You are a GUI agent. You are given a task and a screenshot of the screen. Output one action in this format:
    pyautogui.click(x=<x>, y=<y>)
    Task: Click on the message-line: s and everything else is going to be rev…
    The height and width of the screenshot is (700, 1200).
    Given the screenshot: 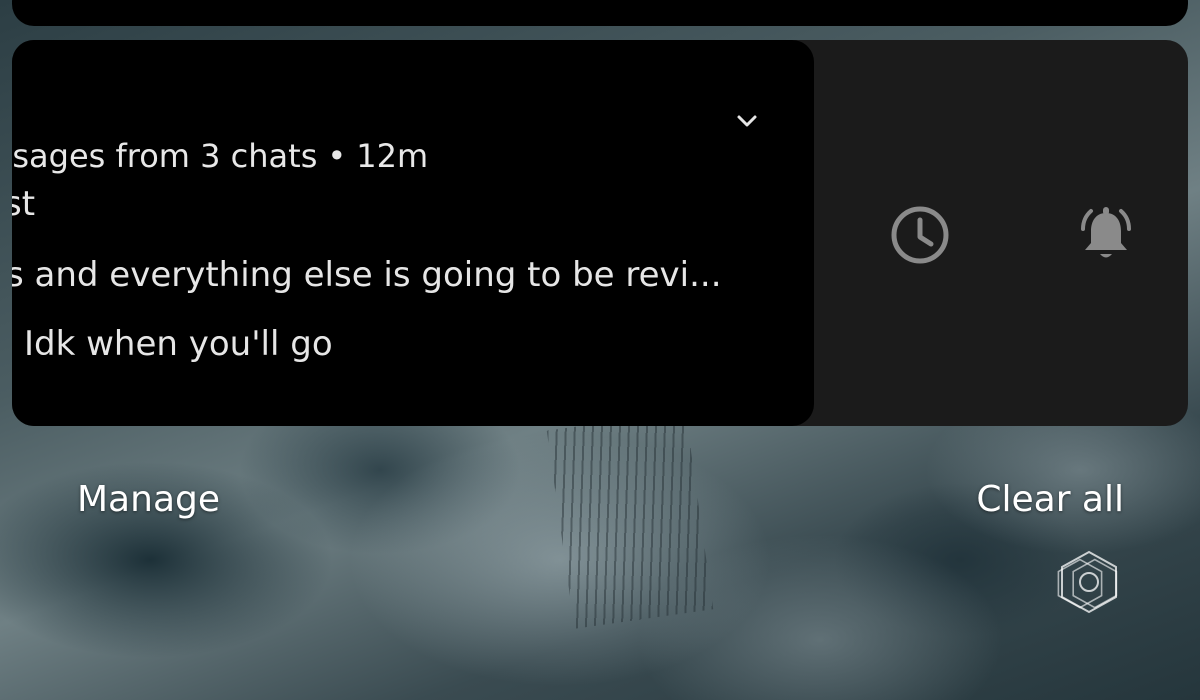 What is the action you would take?
    pyautogui.click(x=367, y=275)
    